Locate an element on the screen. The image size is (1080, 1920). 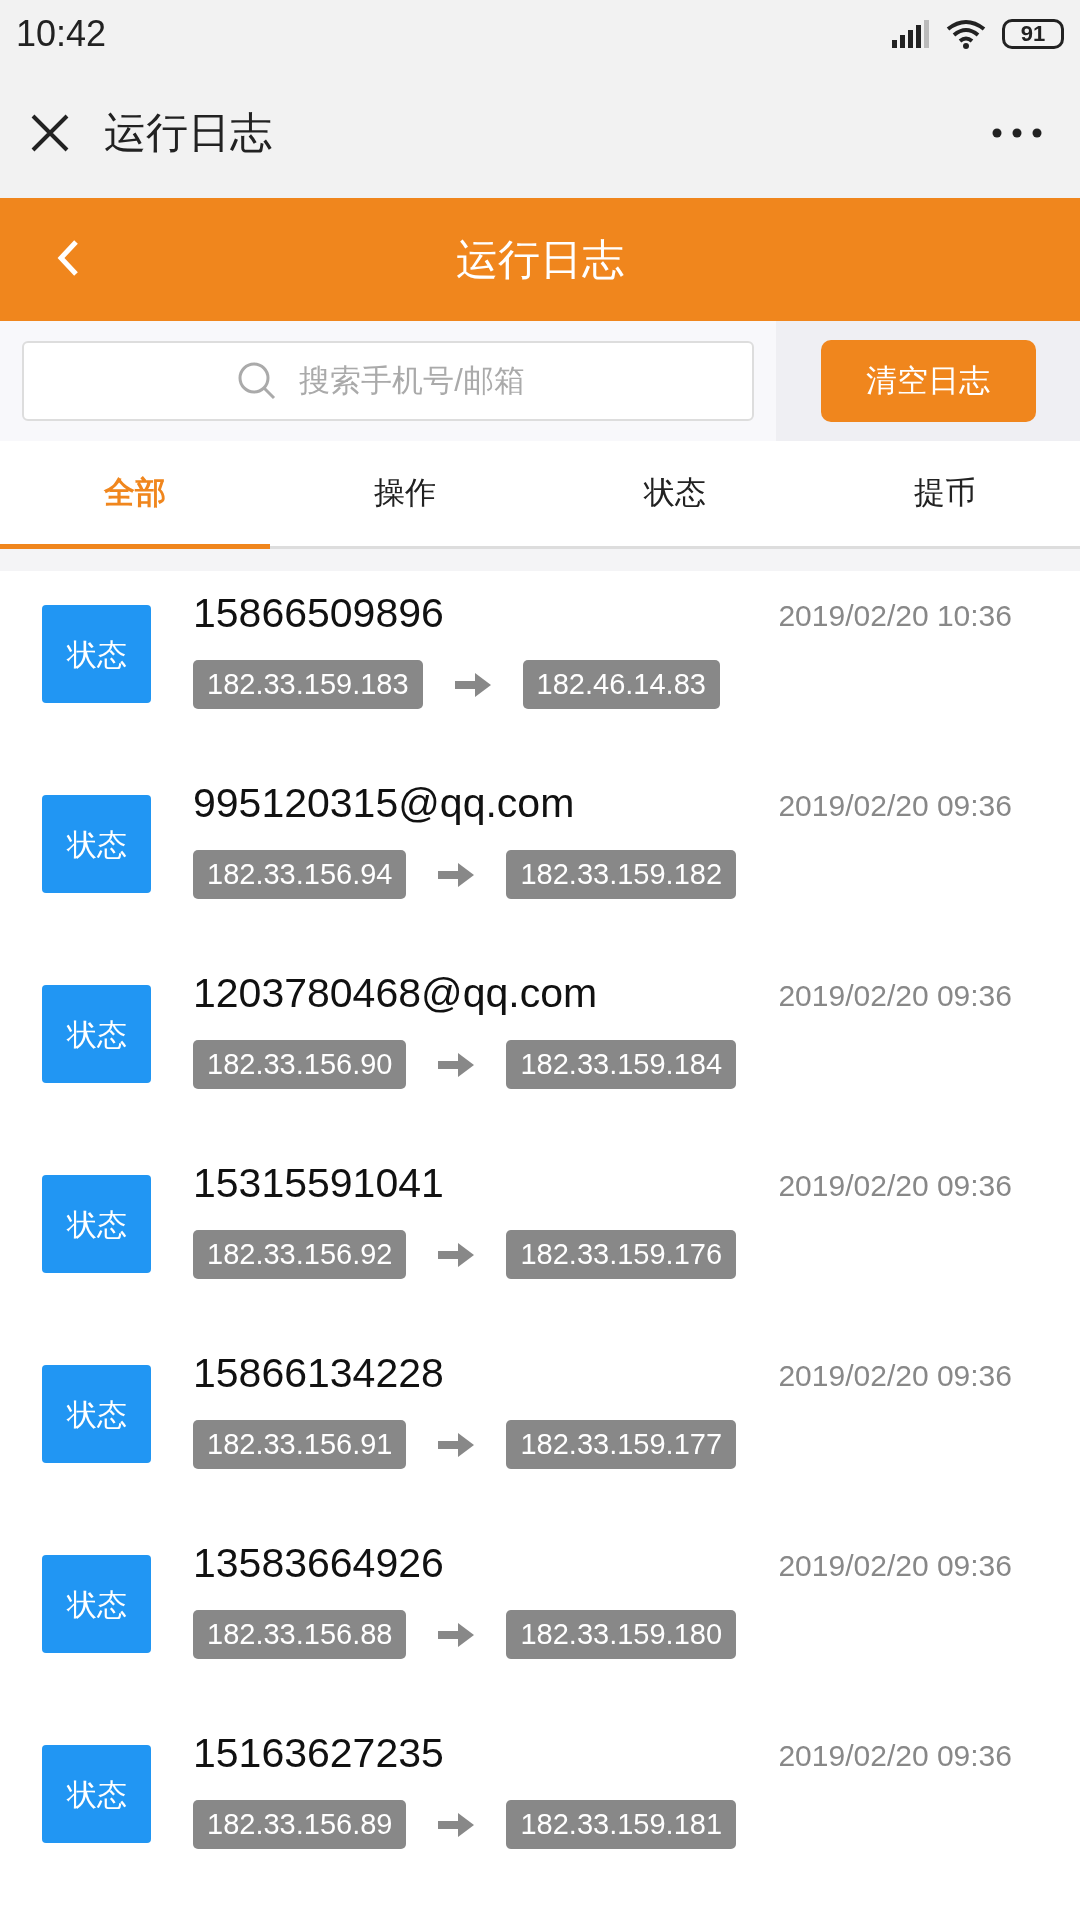
account-text: 15866134228 is located at coordinates (318, 1373).